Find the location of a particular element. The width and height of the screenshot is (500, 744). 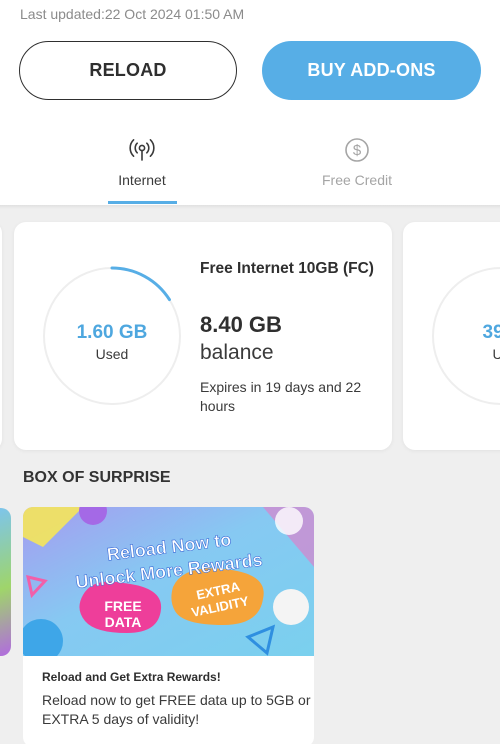

used-value: 1.60 GB is located at coordinates (112, 332).